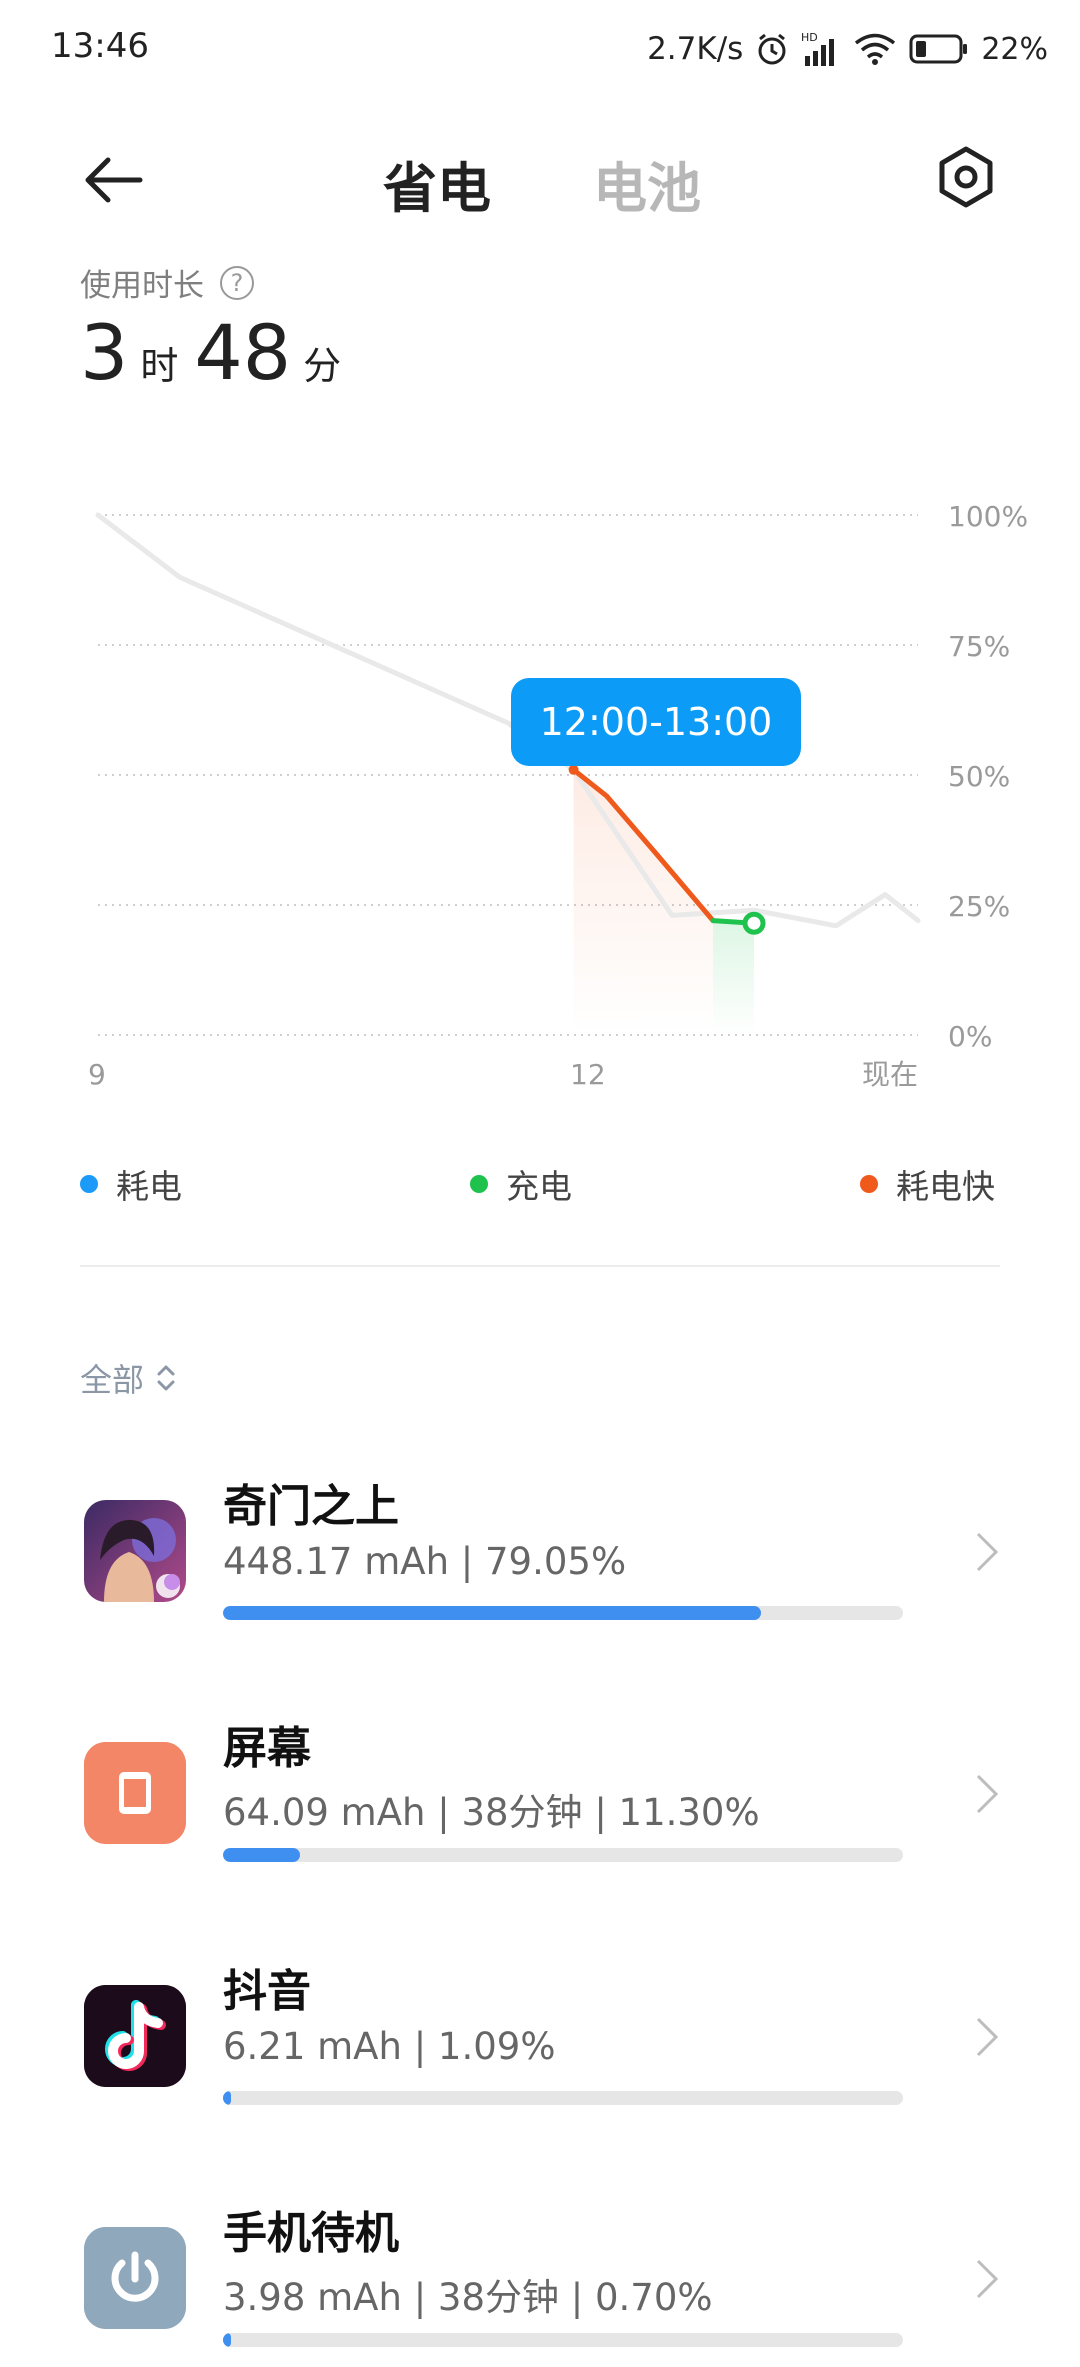  Describe the element at coordinates (540, 180) in the screenshot. I see `top-bar: 省电 电池` at that location.